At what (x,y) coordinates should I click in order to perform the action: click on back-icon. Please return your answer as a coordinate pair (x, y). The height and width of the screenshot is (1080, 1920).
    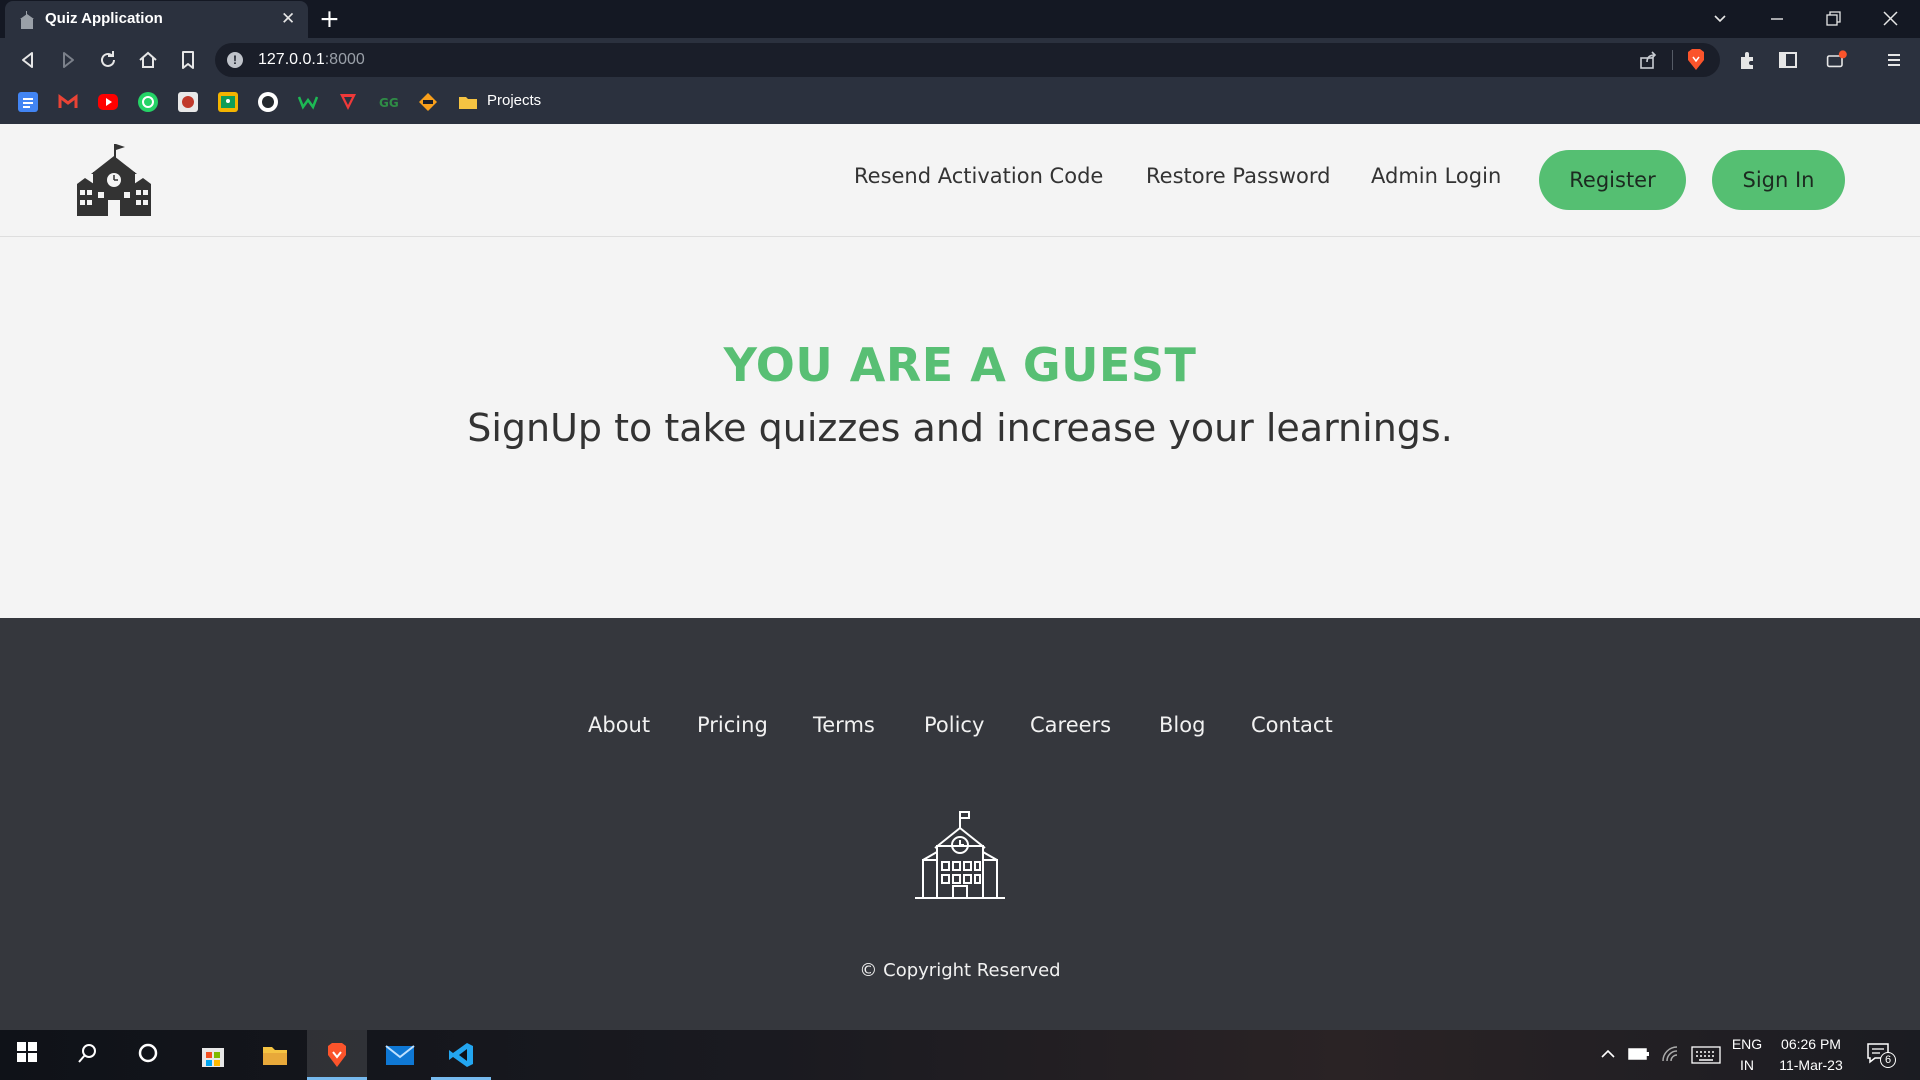
    Looking at the image, I should click on (28, 60).